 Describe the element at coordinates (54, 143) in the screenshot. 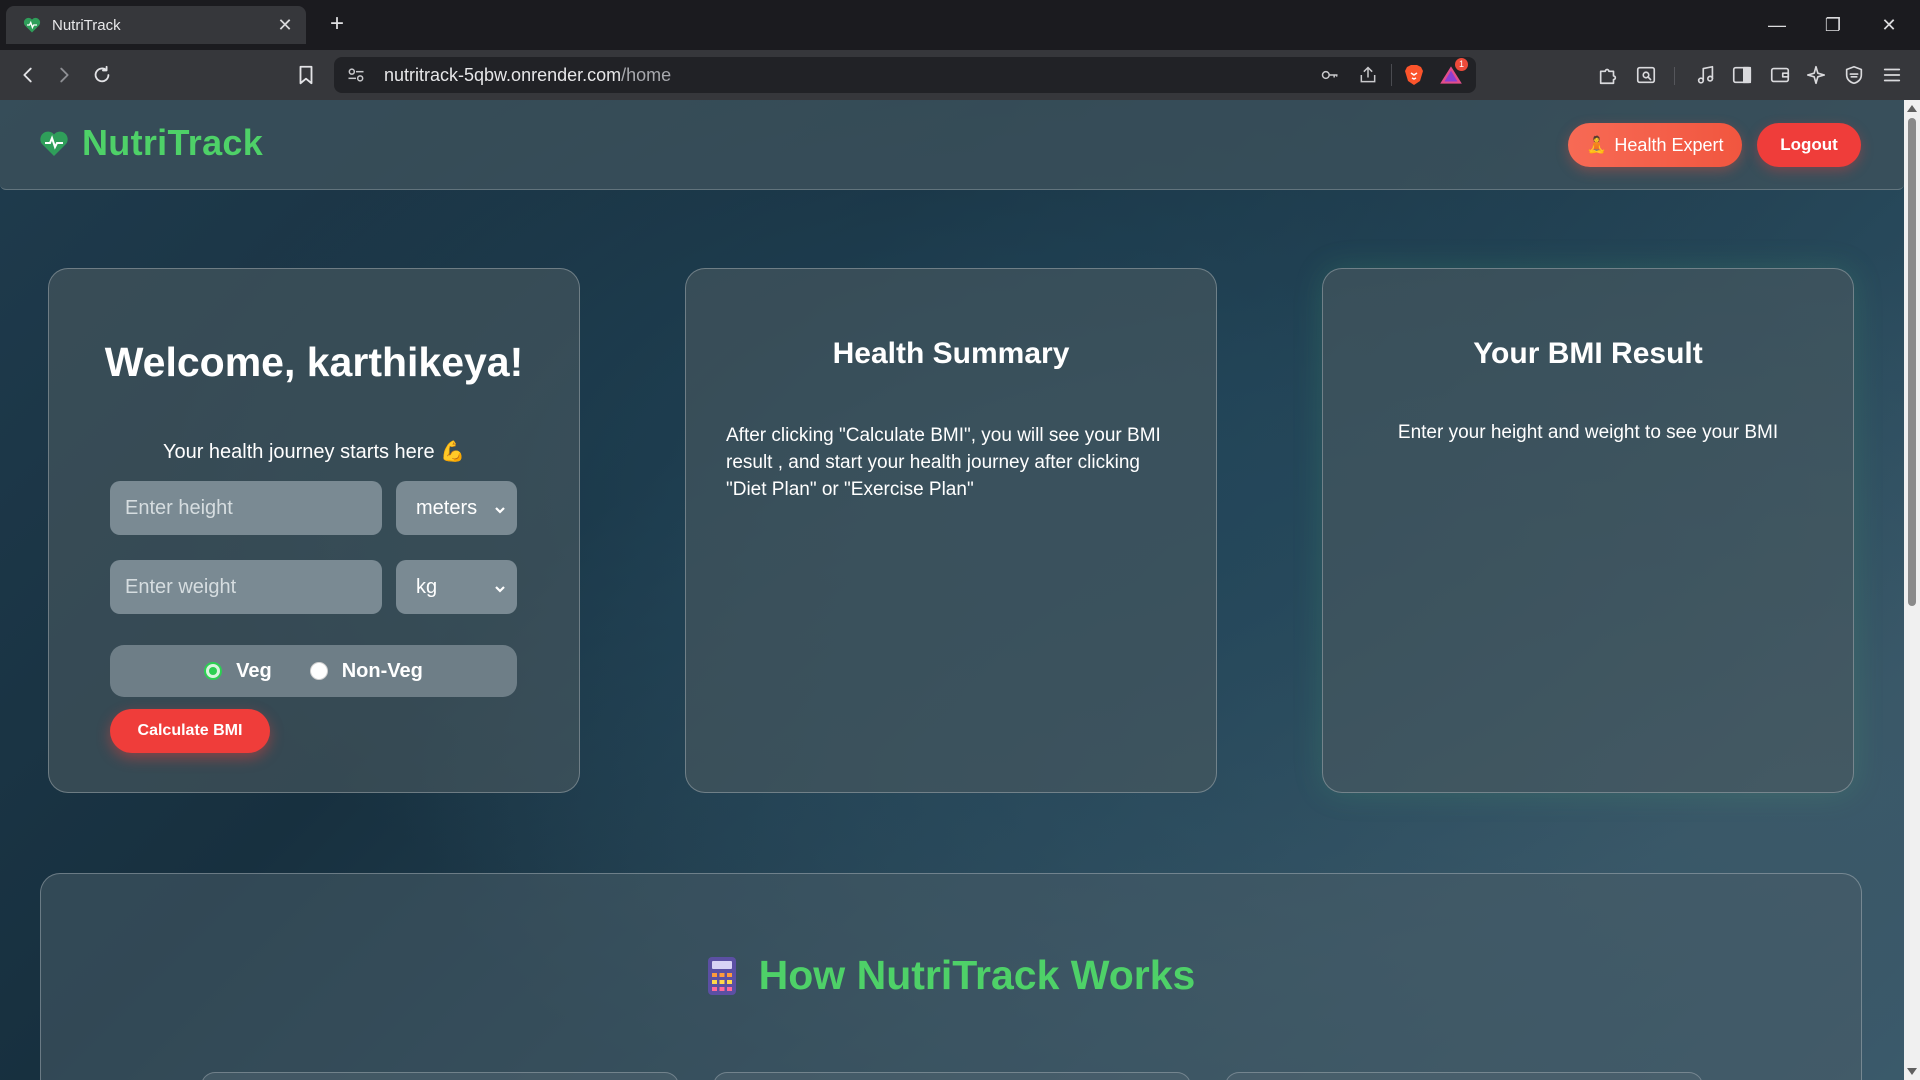

I see `heart-logo-icon` at that location.